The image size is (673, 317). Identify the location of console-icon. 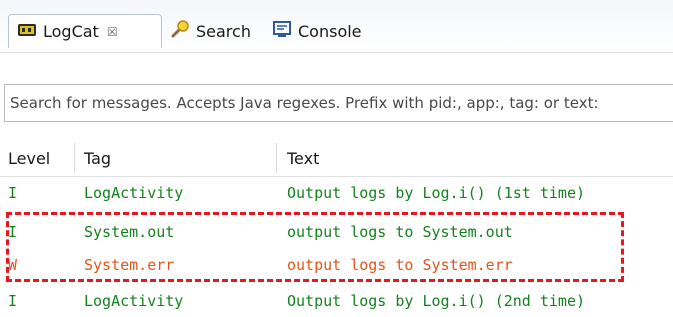
(282, 31).